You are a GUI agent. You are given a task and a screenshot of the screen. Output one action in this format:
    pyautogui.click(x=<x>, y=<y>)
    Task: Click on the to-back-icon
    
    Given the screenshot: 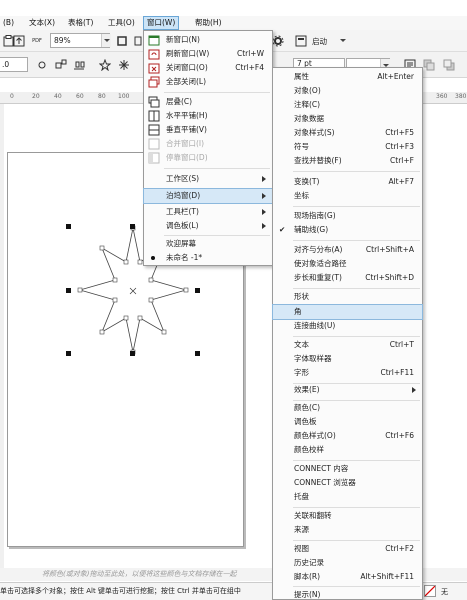 What is the action you would take?
    pyautogui.click(x=449, y=65)
    